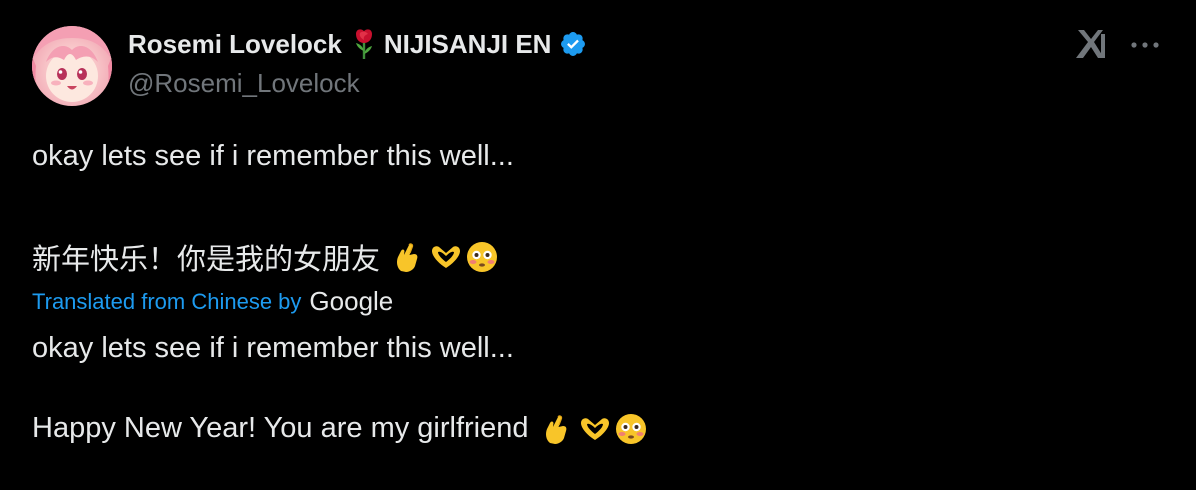  I want to click on avatar, so click(72, 66).